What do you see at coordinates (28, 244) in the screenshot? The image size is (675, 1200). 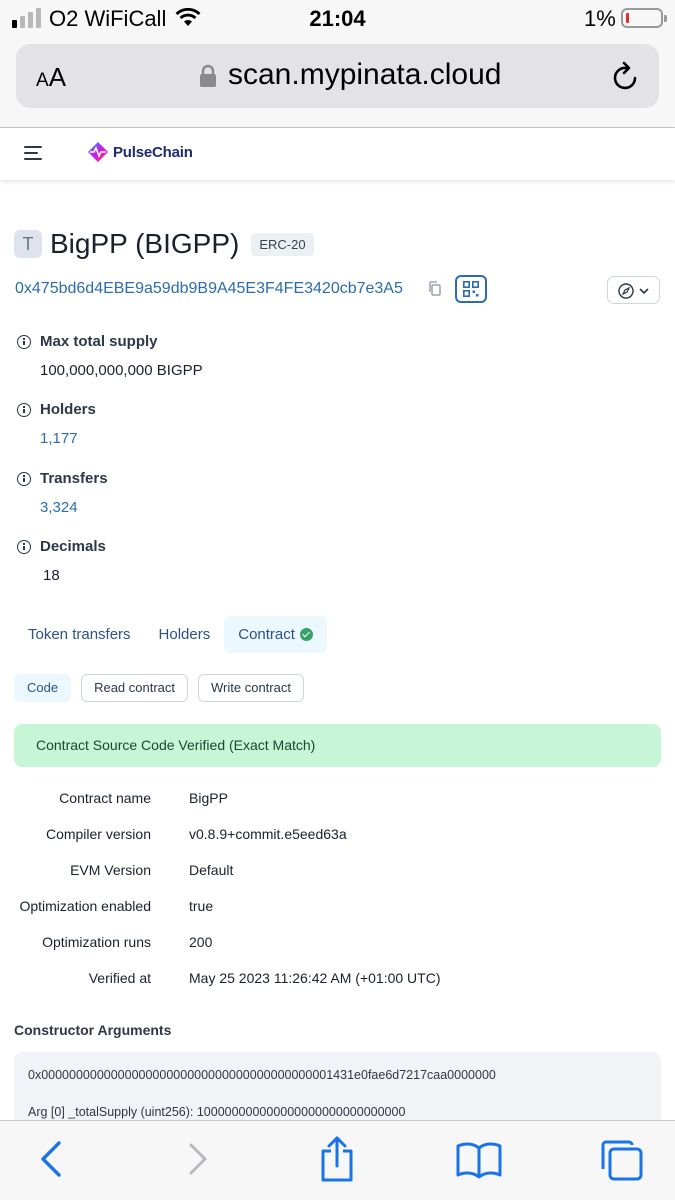 I see `token-avatar: T` at bounding box center [28, 244].